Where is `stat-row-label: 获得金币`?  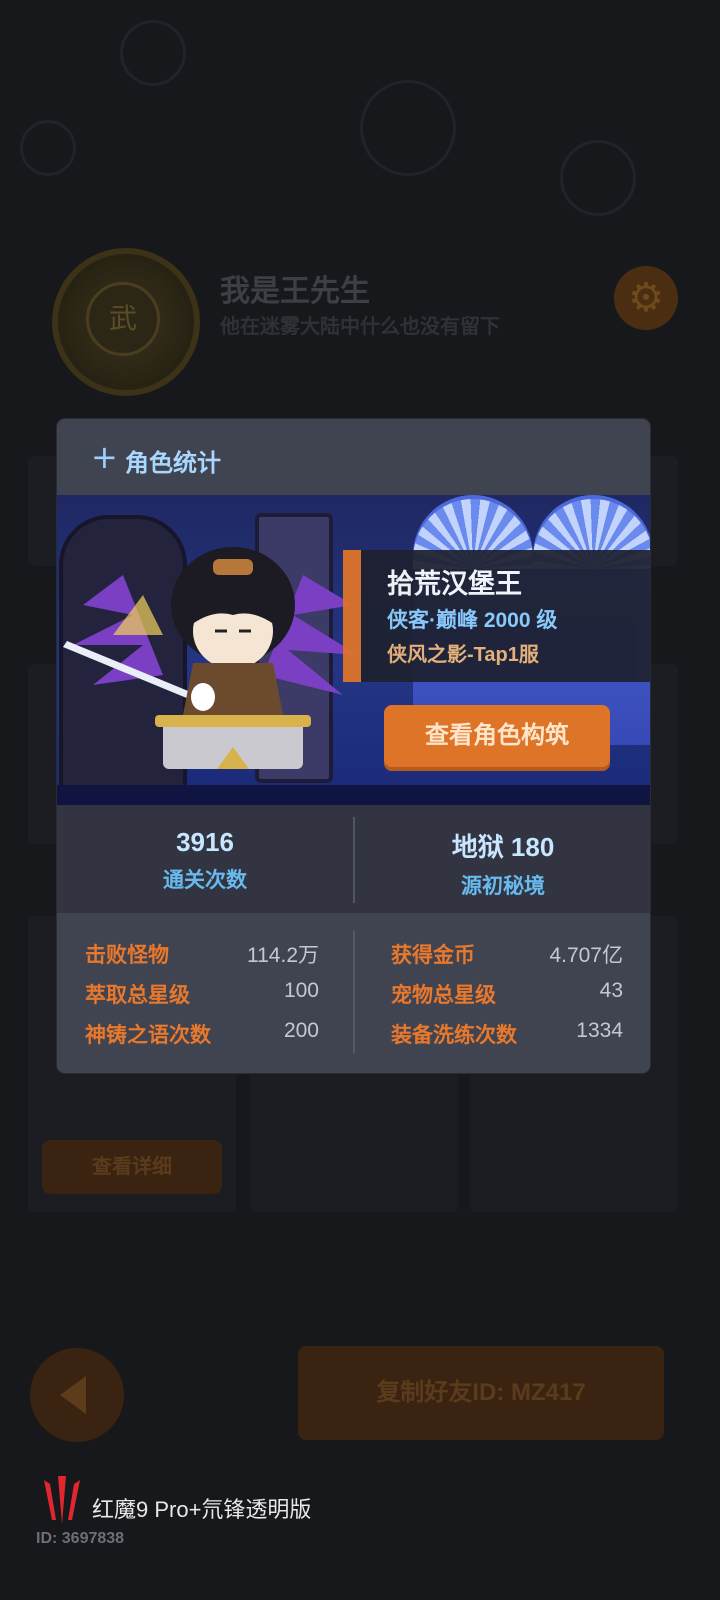 stat-row-label: 获得金币 is located at coordinates (433, 955).